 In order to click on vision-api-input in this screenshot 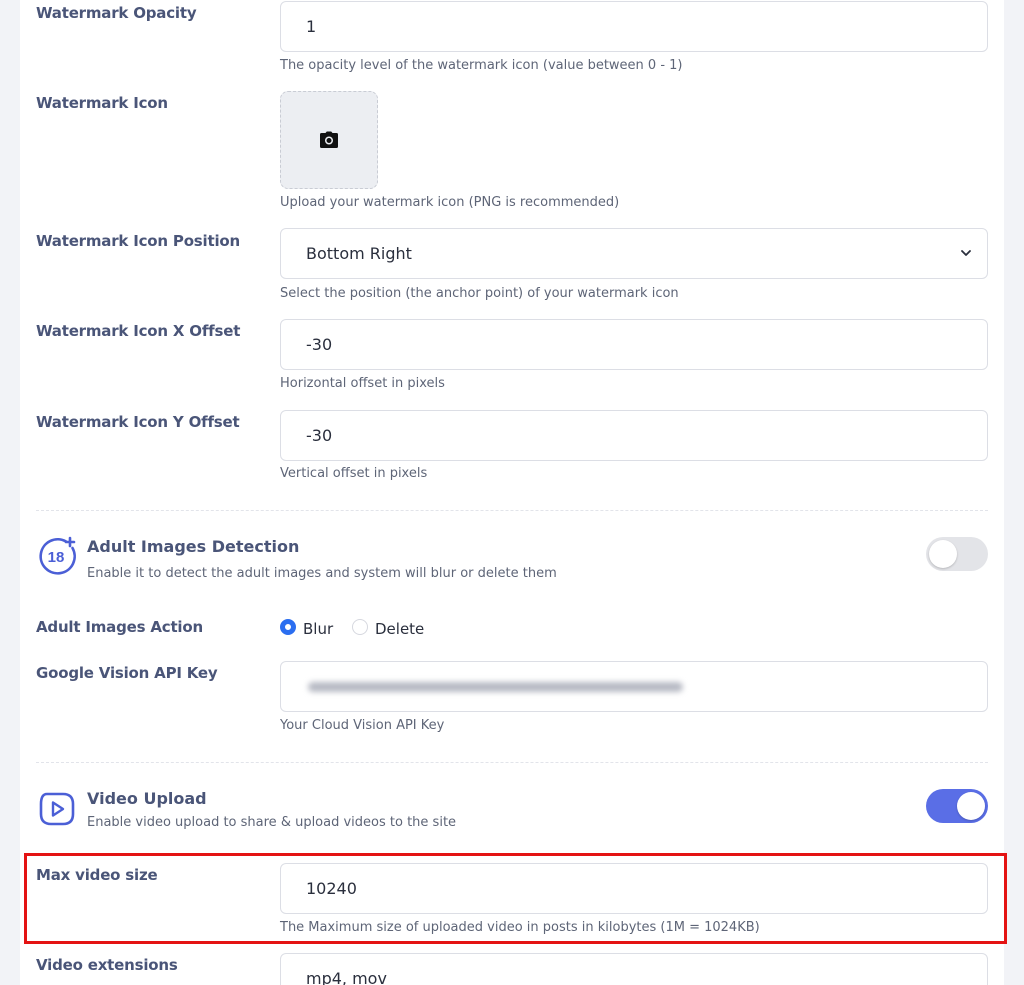, I will do `click(634, 686)`.